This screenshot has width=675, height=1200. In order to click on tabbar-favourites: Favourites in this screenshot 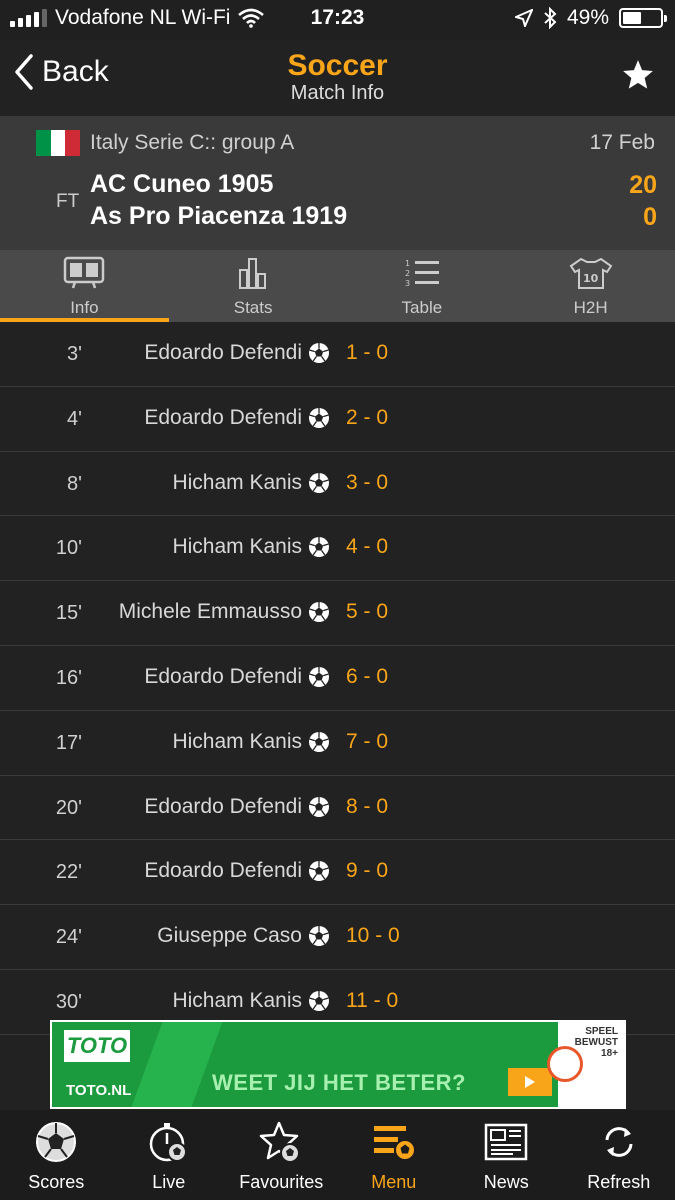, I will do `click(281, 1155)`.